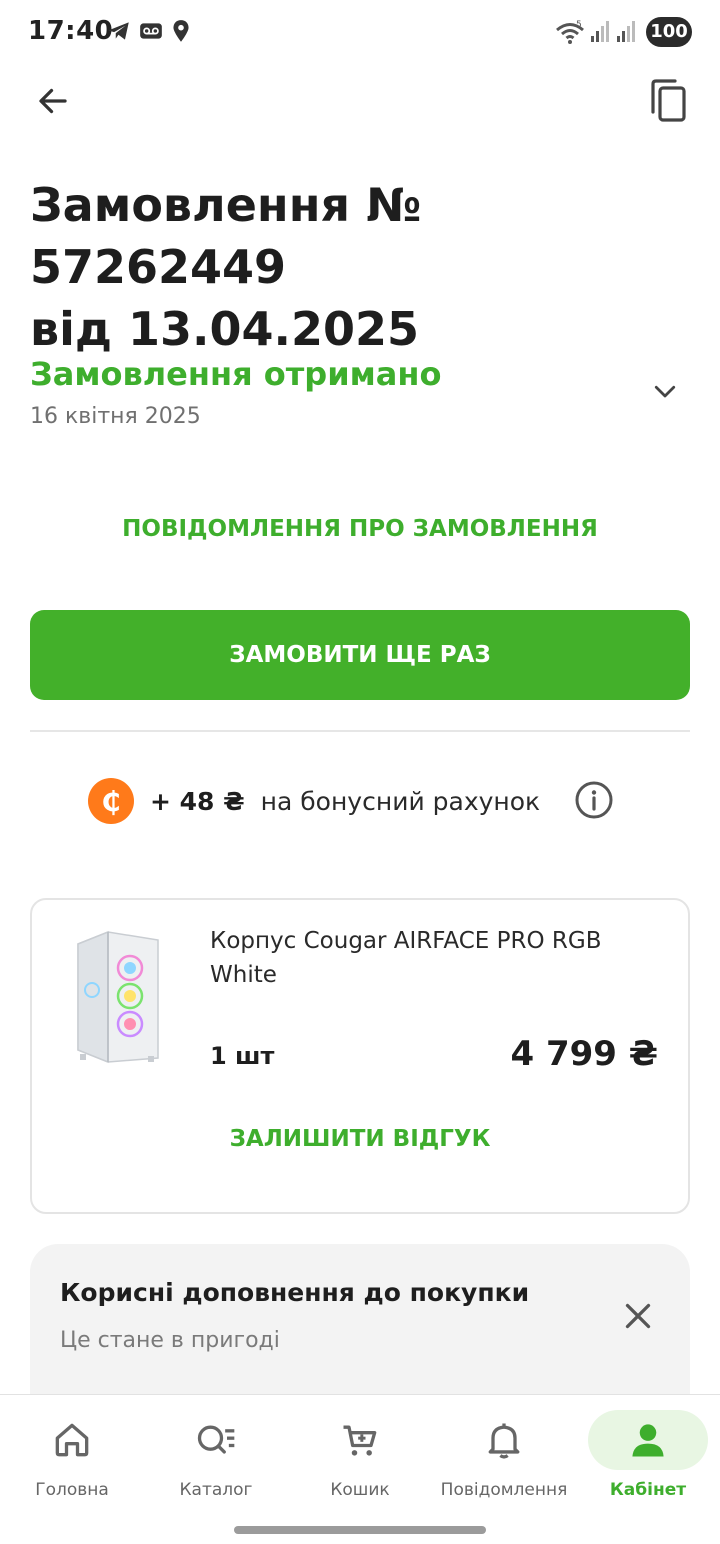 This screenshot has width=720, height=1544. Describe the element at coordinates (638, 1316) in the screenshot. I see `close-icon` at that location.